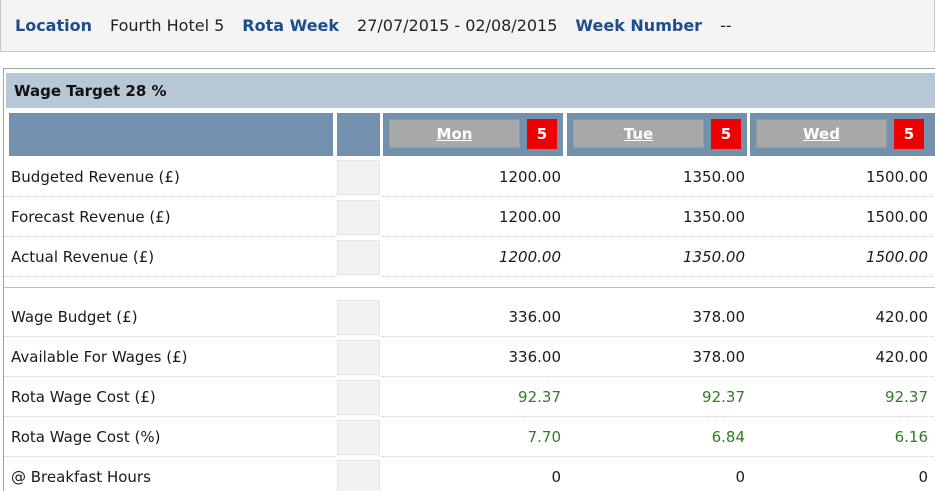  Describe the element at coordinates (469, 397) in the screenshot. I see `table-row-rota-wage-cost-amount: Rota Wage Cost (£) 92.37 92.37 92.37` at that location.